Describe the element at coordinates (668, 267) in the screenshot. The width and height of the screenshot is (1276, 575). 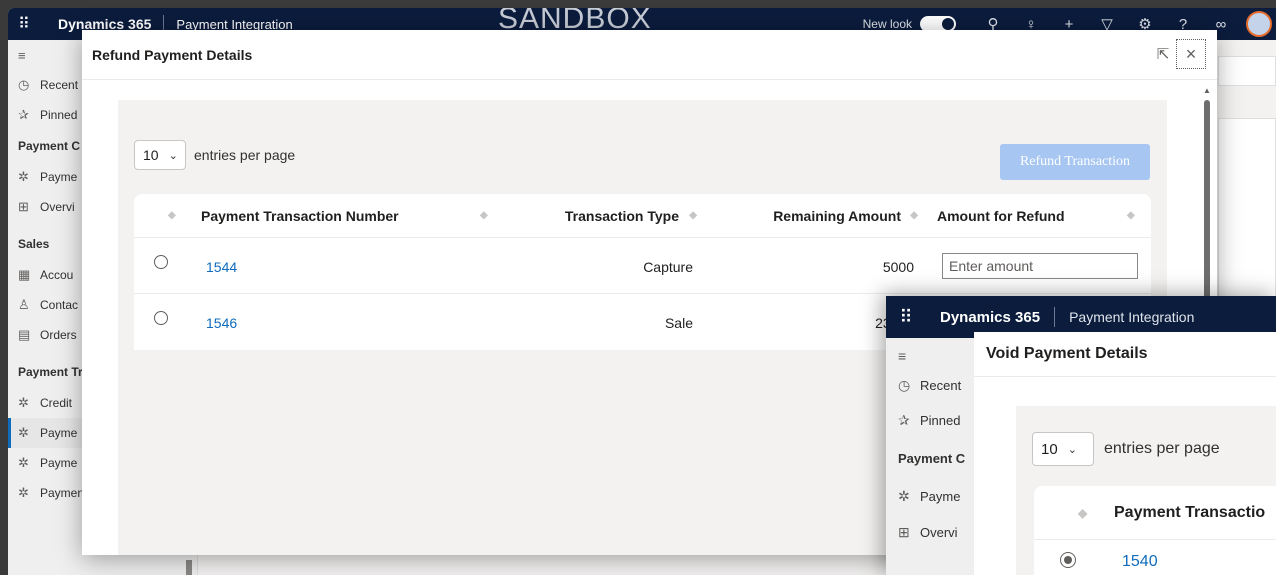
I see `transaction-type-cell: Capture` at that location.